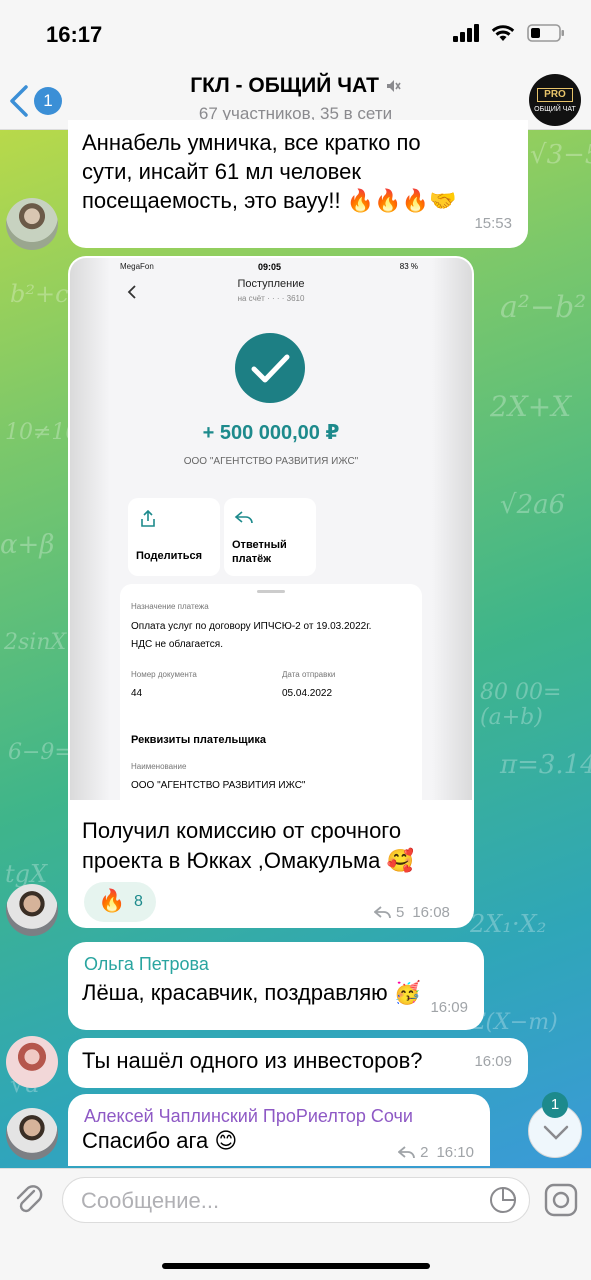 This screenshot has height=1280, width=591. I want to click on message-text: Ты нашёл одного из инвесторов?, so click(252, 1060).